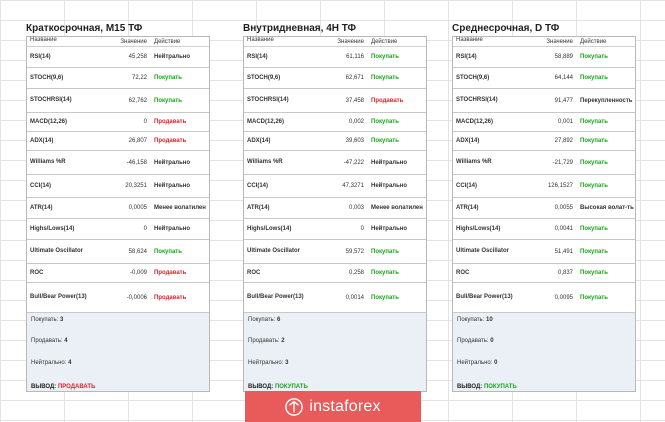 This screenshot has height=422, width=665. What do you see at coordinates (544, 122) in the screenshot?
I see `table-row: MACD(12,26) 0,001 Покупать` at bounding box center [544, 122].